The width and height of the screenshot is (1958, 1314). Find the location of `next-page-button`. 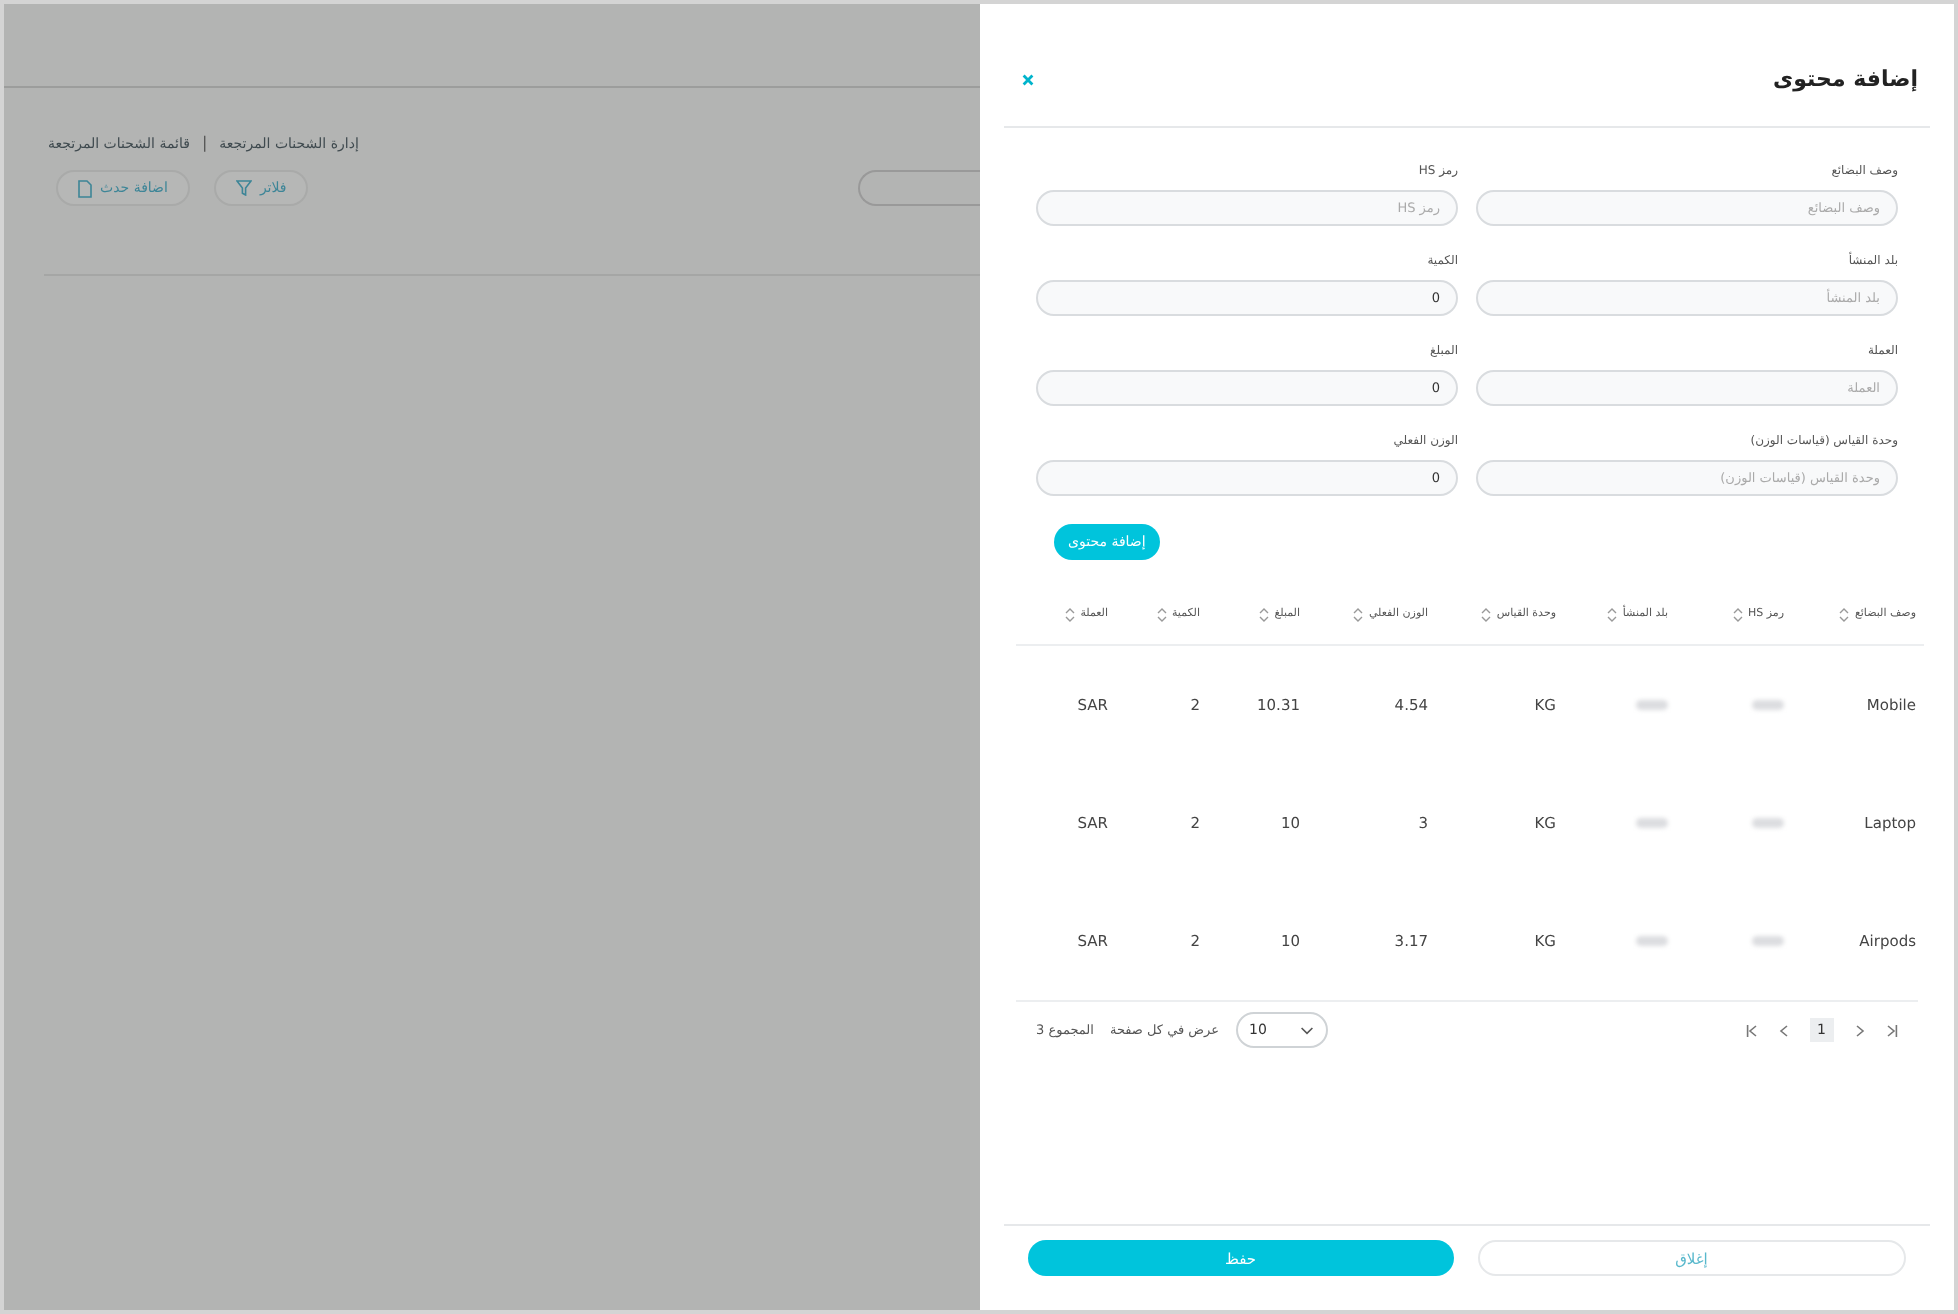

next-page-button is located at coordinates (1860, 1030).